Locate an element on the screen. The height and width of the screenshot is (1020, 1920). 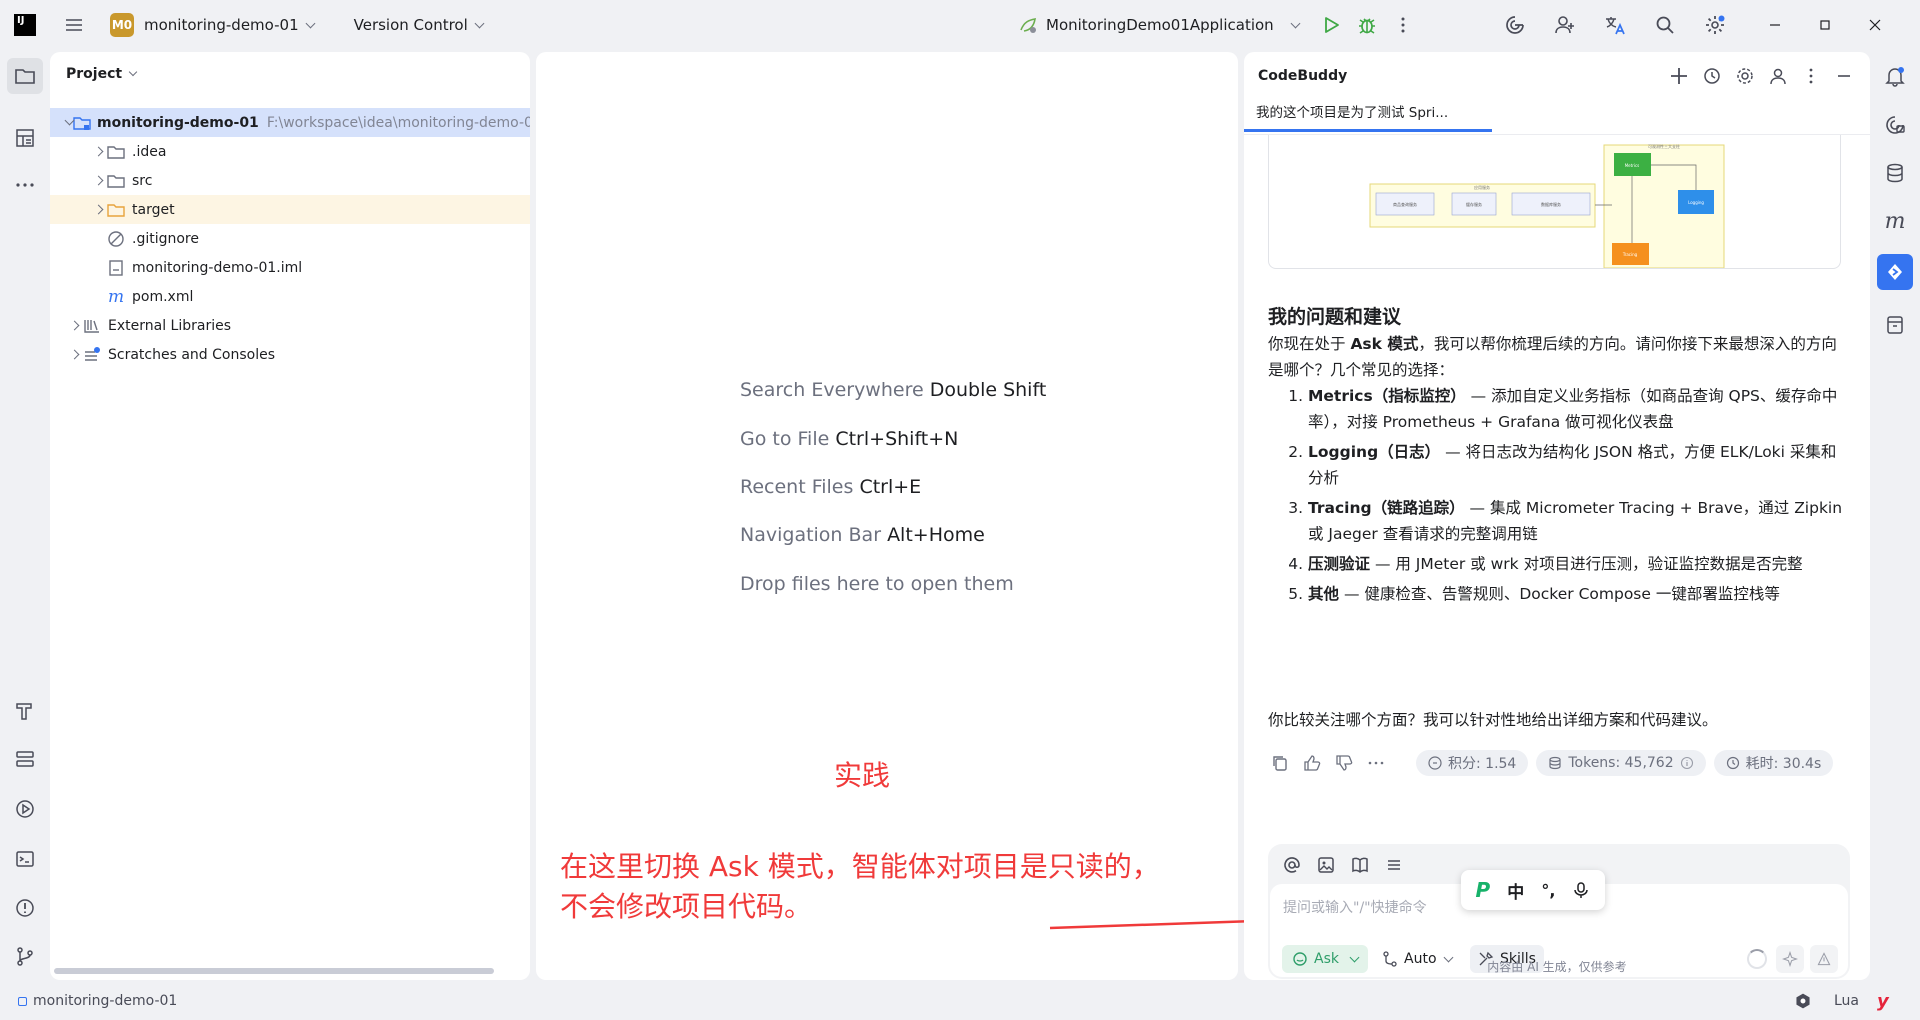
services-icon is located at coordinates (25, 759).